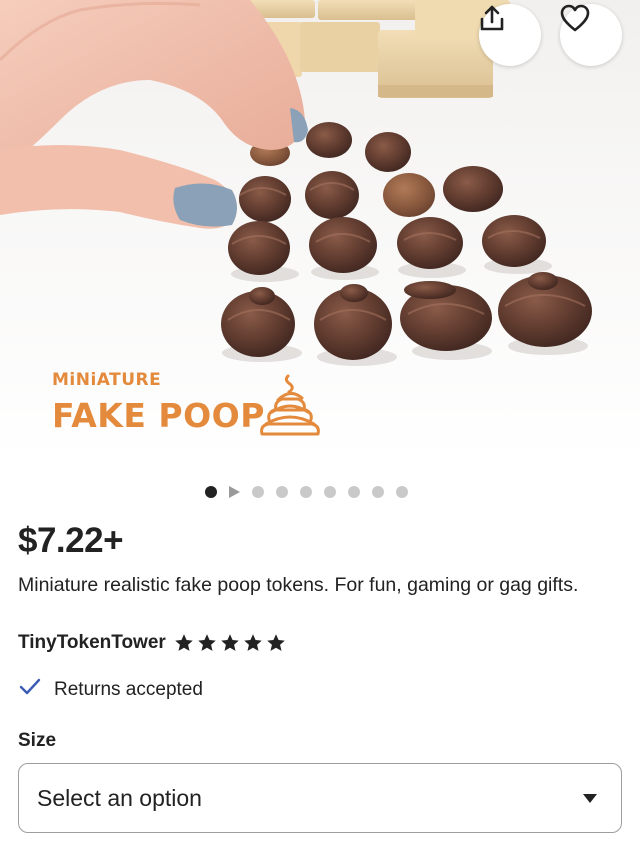 This screenshot has height=853, width=640. Describe the element at coordinates (320, 798) in the screenshot. I see `size-select: Select an option` at that location.